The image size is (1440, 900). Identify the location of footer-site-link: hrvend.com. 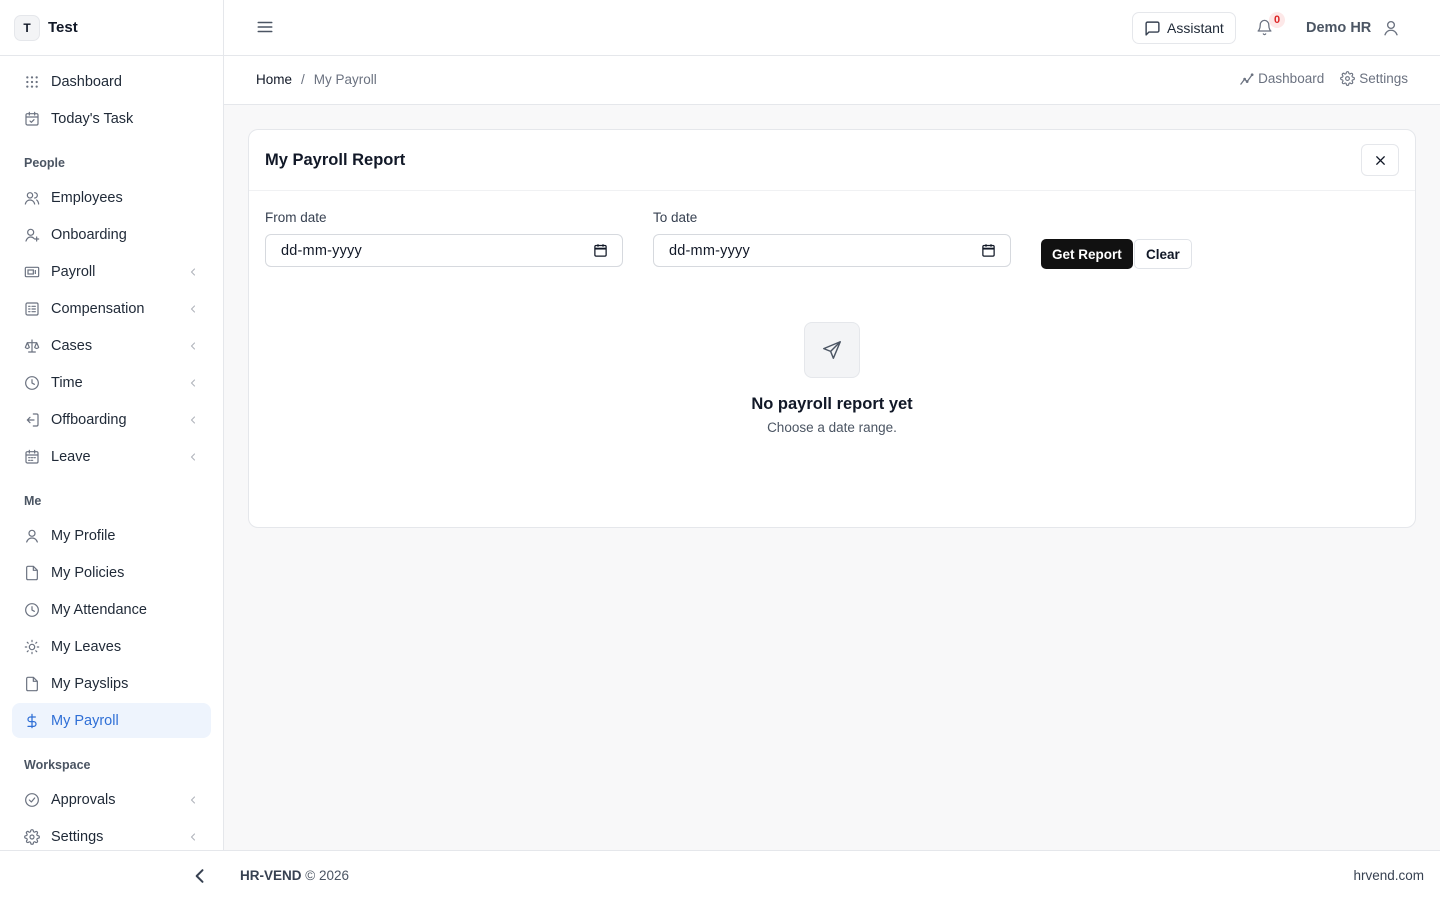
(1388, 875).